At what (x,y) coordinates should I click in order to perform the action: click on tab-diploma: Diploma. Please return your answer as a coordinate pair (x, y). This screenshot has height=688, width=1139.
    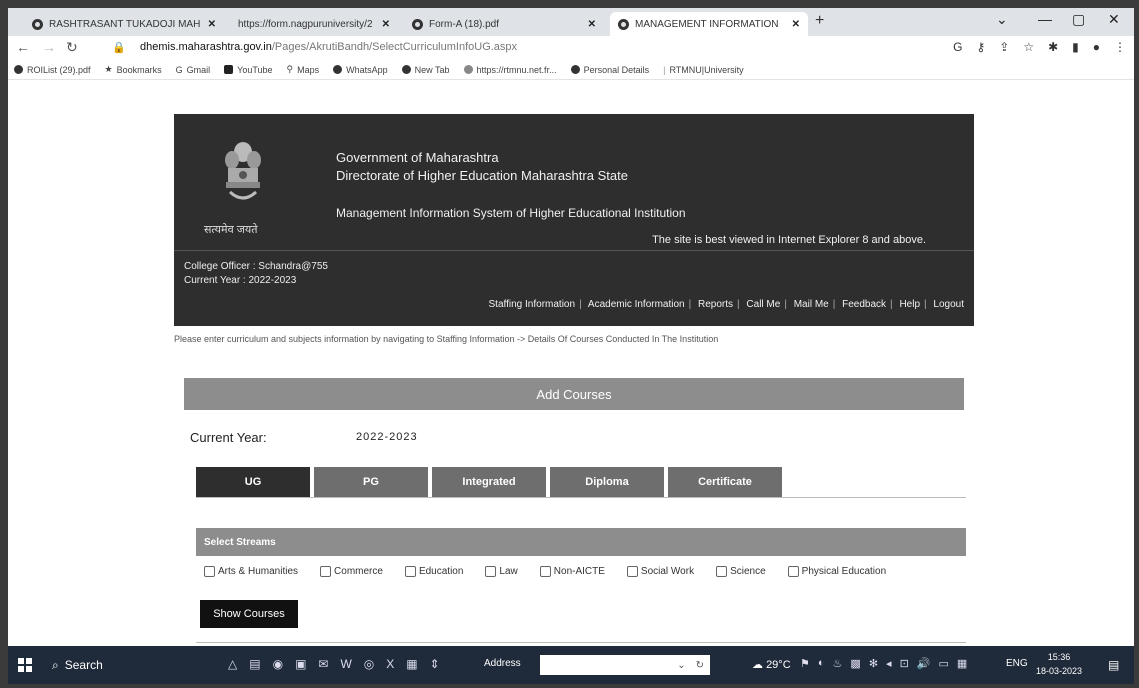
    Looking at the image, I should click on (607, 482).